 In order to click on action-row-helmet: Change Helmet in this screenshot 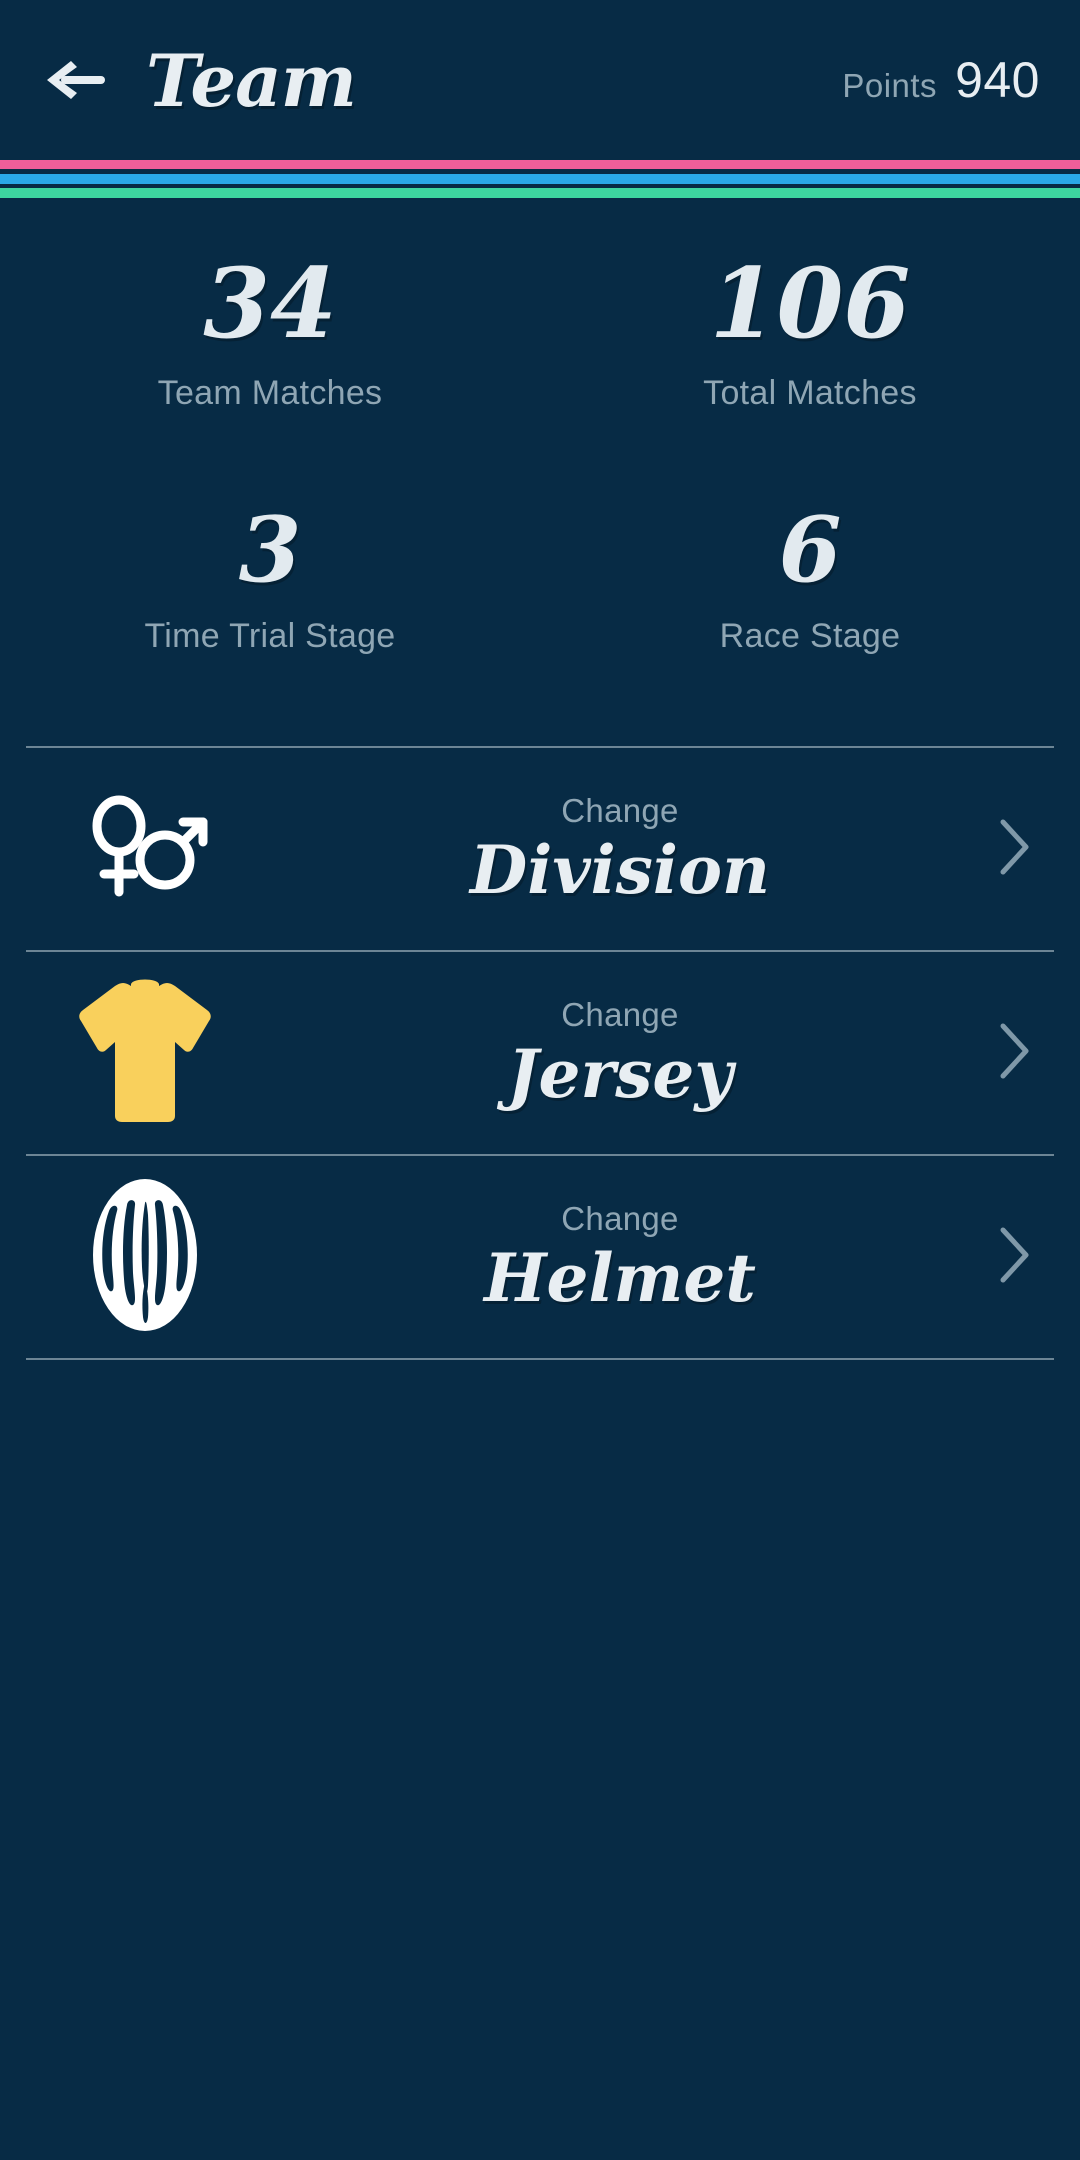, I will do `click(540, 1257)`.